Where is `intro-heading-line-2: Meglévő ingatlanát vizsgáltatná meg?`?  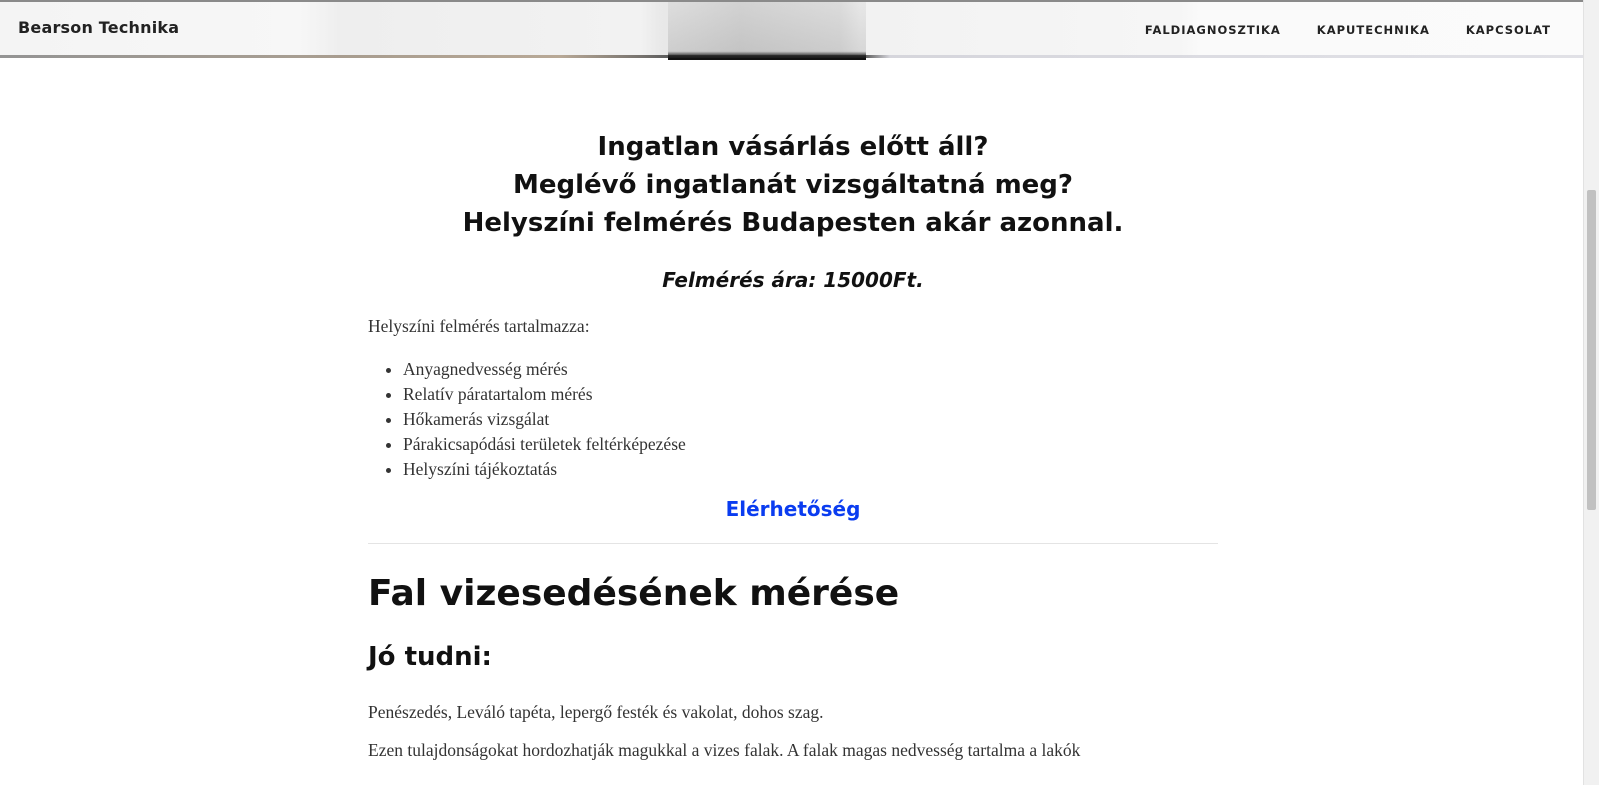 intro-heading-line-2: Meglévő ingatlanát vizsgáltatná meg? is located at coordinates (793, 185).